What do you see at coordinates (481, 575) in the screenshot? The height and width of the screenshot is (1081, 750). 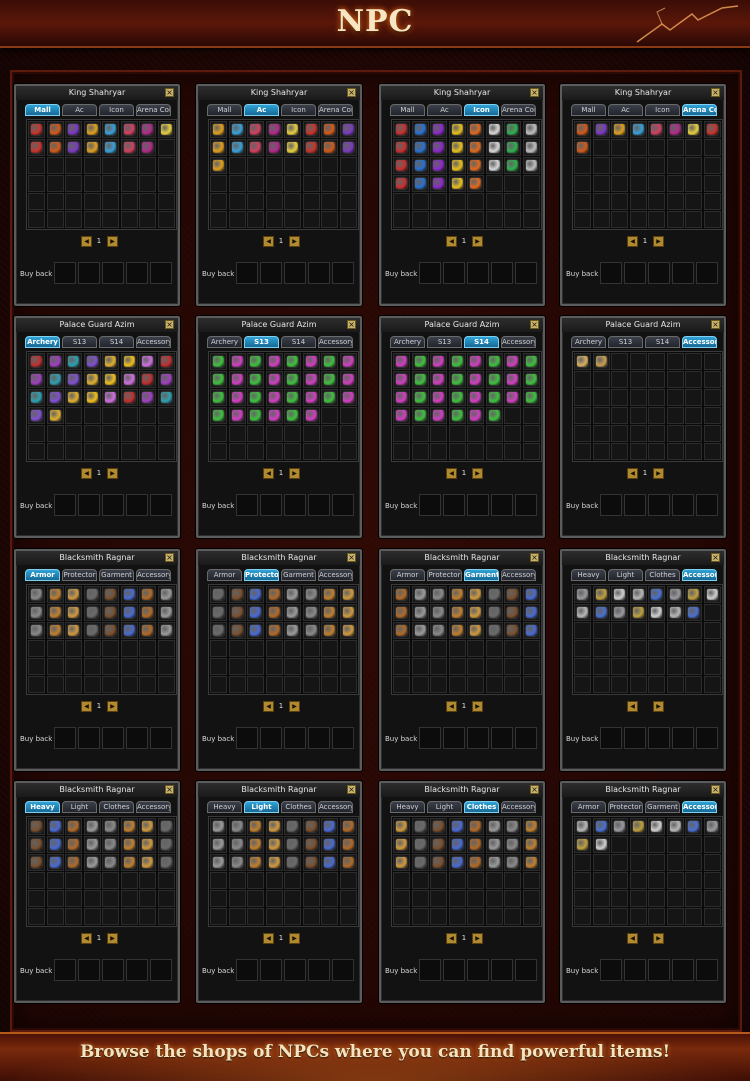 I see `tab-garment: Garment` at bounding box center [481, 575].